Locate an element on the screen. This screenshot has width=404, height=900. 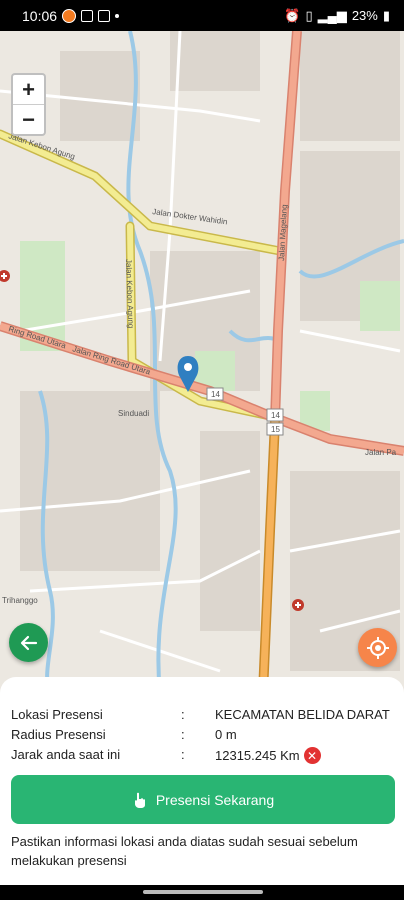
row-label: Jarak anda saat ini is located at coordinates (66, 754).